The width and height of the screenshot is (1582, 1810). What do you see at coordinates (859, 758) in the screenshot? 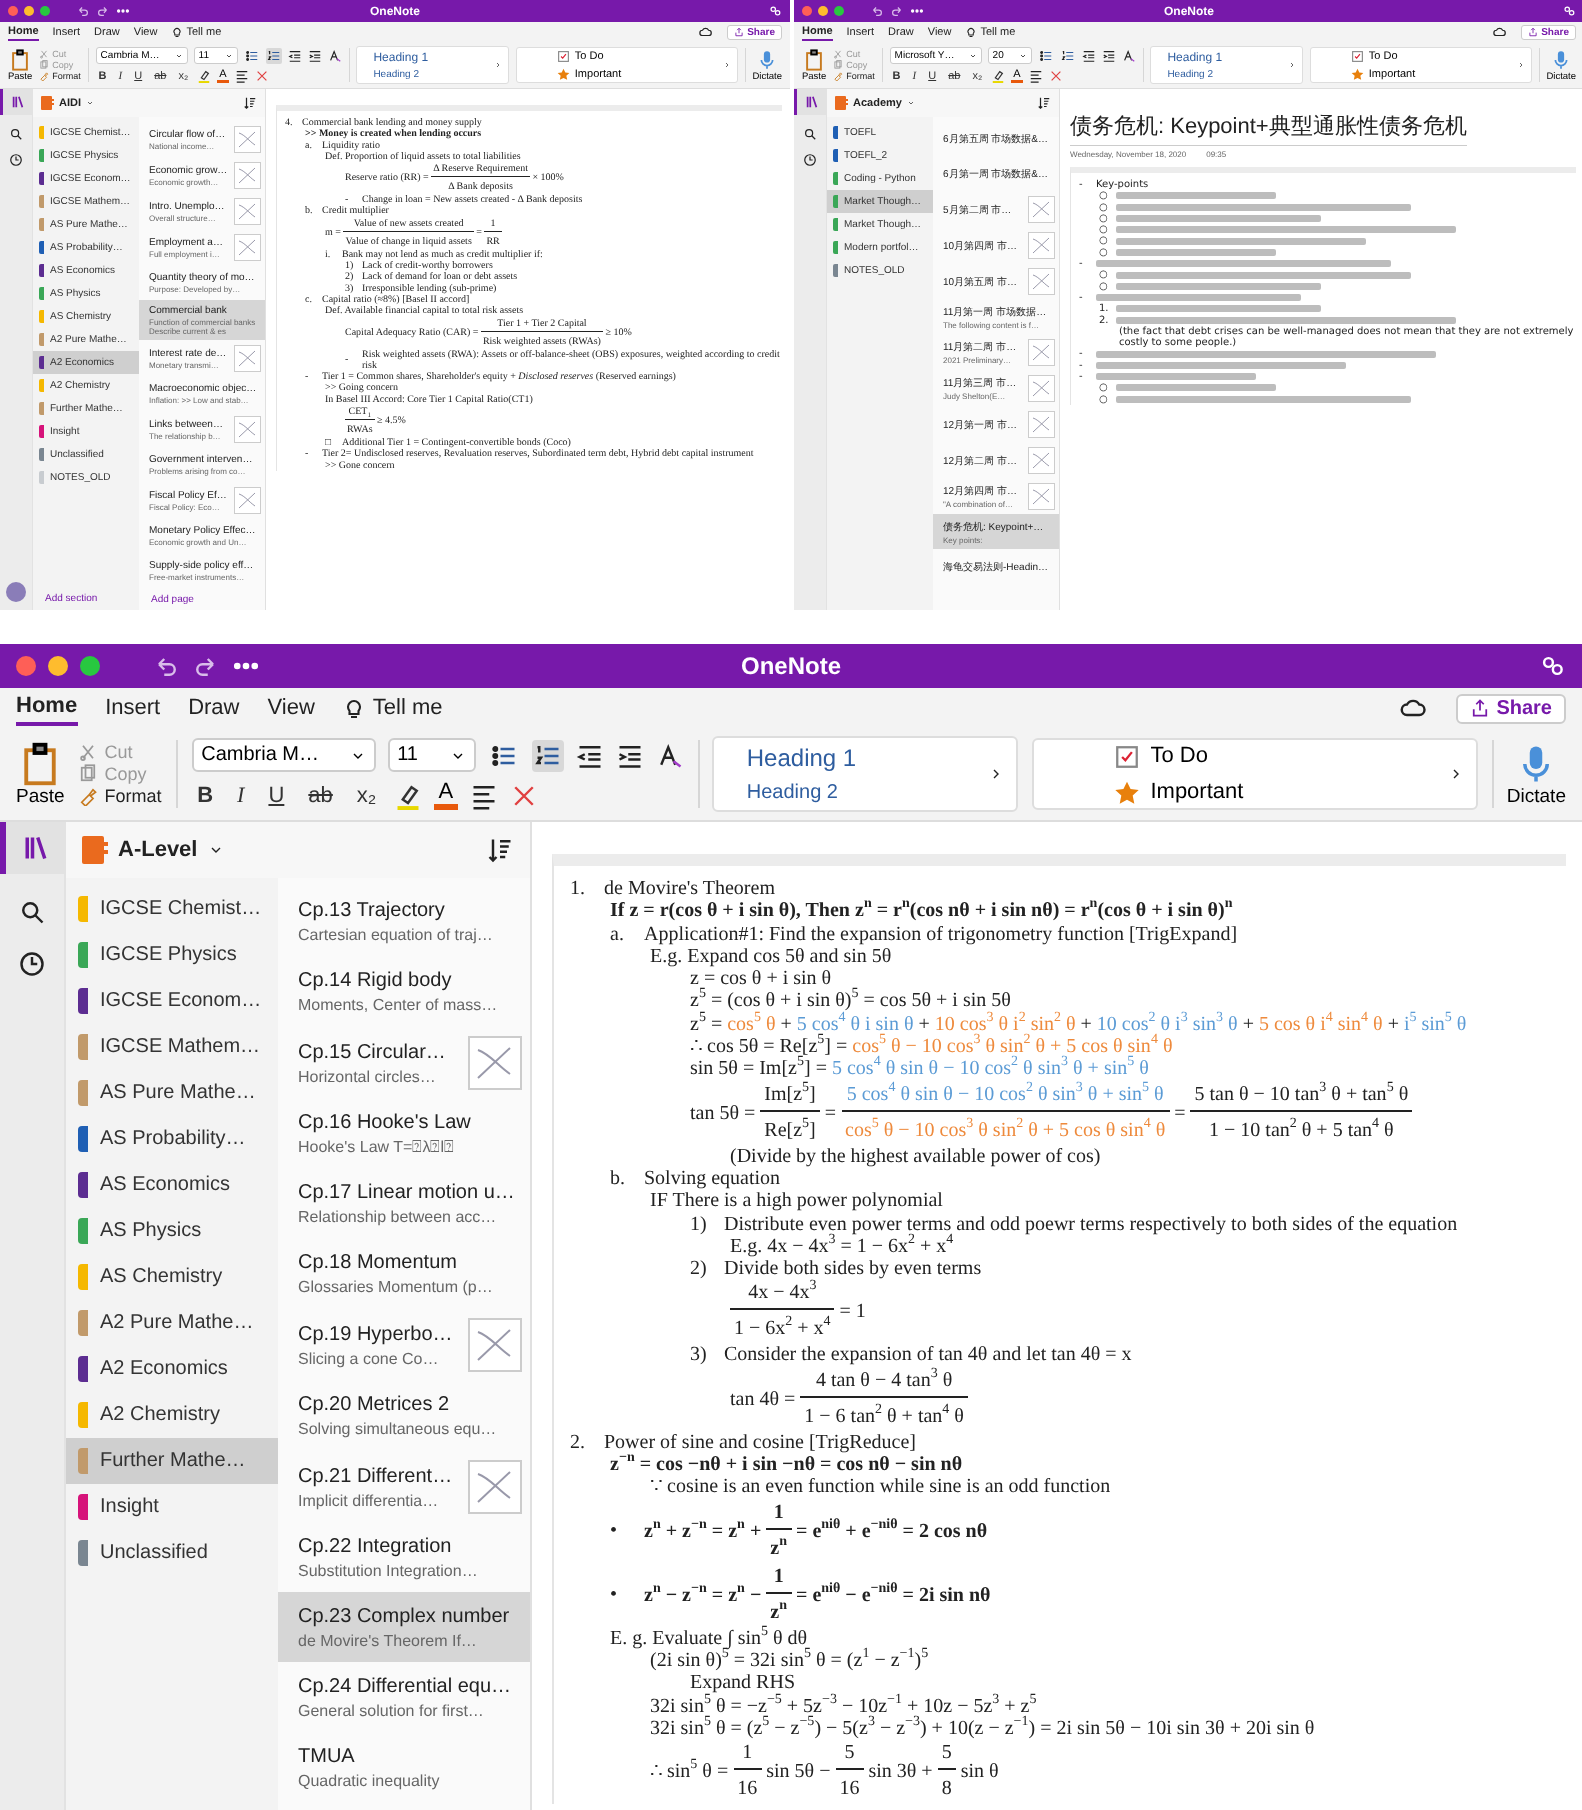
I see `style-option: Heading 1` at bounding box center [859, 758].